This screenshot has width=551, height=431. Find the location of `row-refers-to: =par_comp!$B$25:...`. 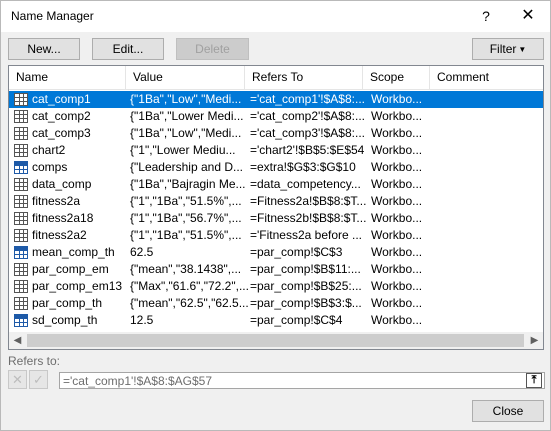

row-refers-to: =par_comp!$B$25:... is located at coordinates (306, 286).